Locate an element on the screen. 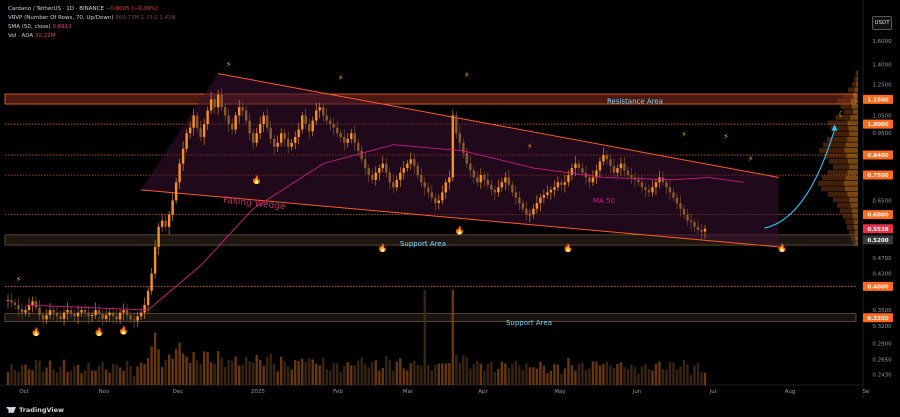  price-badge-label: 1.0000 is located at coordinates (877, 125).